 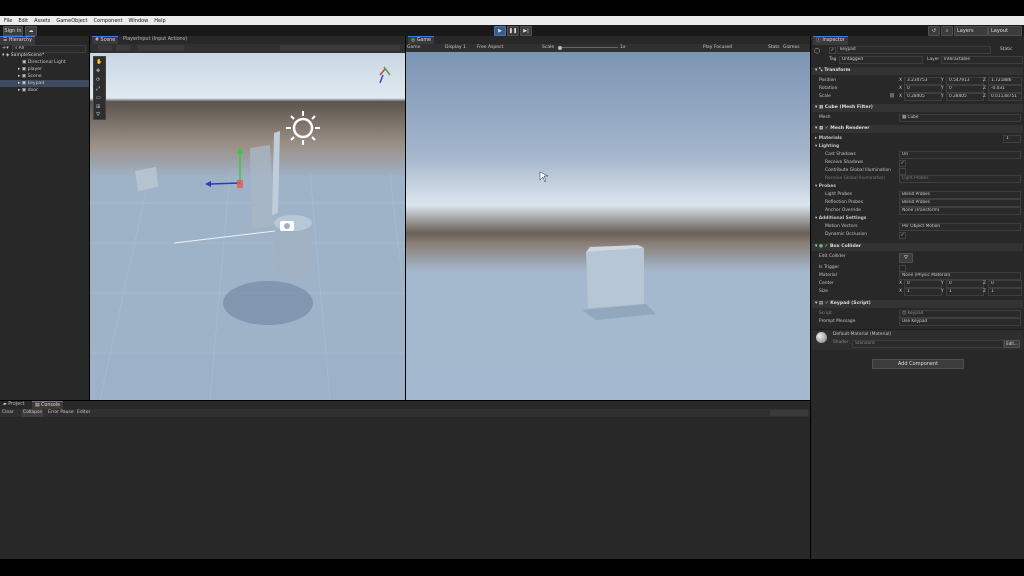 I want to click on tab-hierarchy: ☰ Hierarchy, so click(x=18, y=40).